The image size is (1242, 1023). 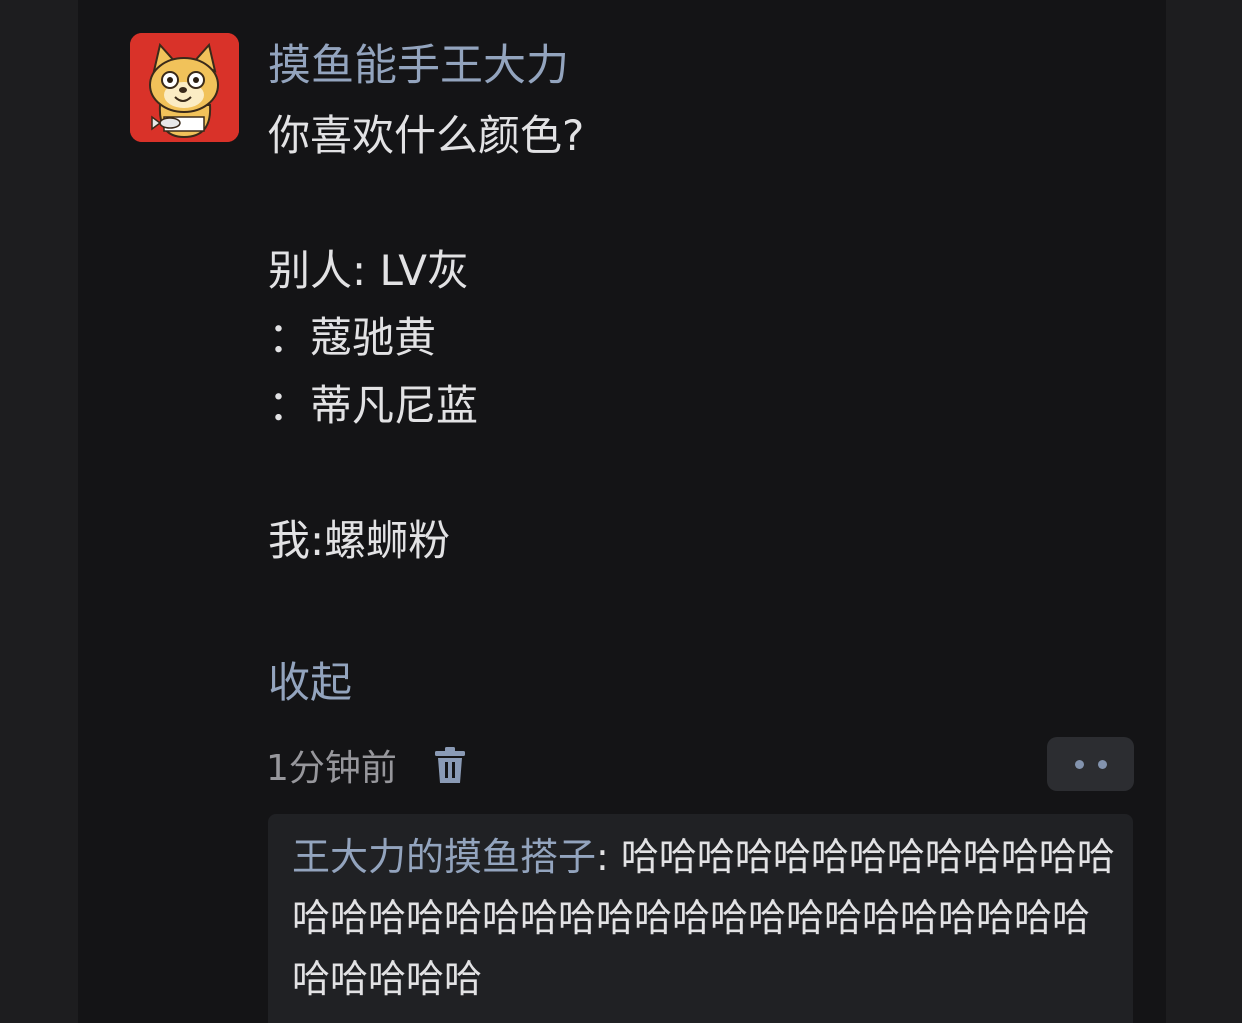 What do you see at coordinates (444, 857) in the screenshot?
I see `reply-author: 王大力的摸鱼搭子` at bounding box center [444, 857].